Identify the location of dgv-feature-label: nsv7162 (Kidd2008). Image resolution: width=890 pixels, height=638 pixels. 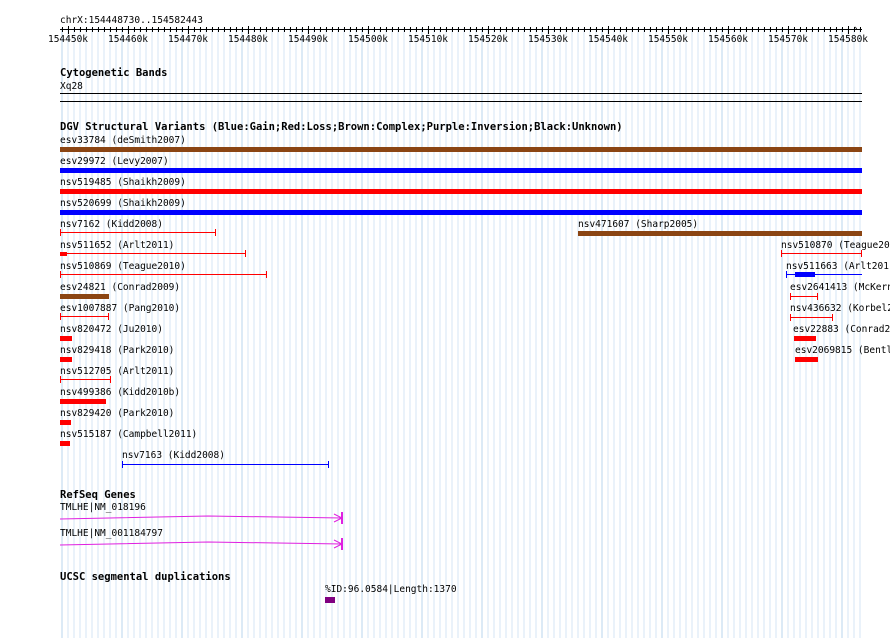
(111, 224).